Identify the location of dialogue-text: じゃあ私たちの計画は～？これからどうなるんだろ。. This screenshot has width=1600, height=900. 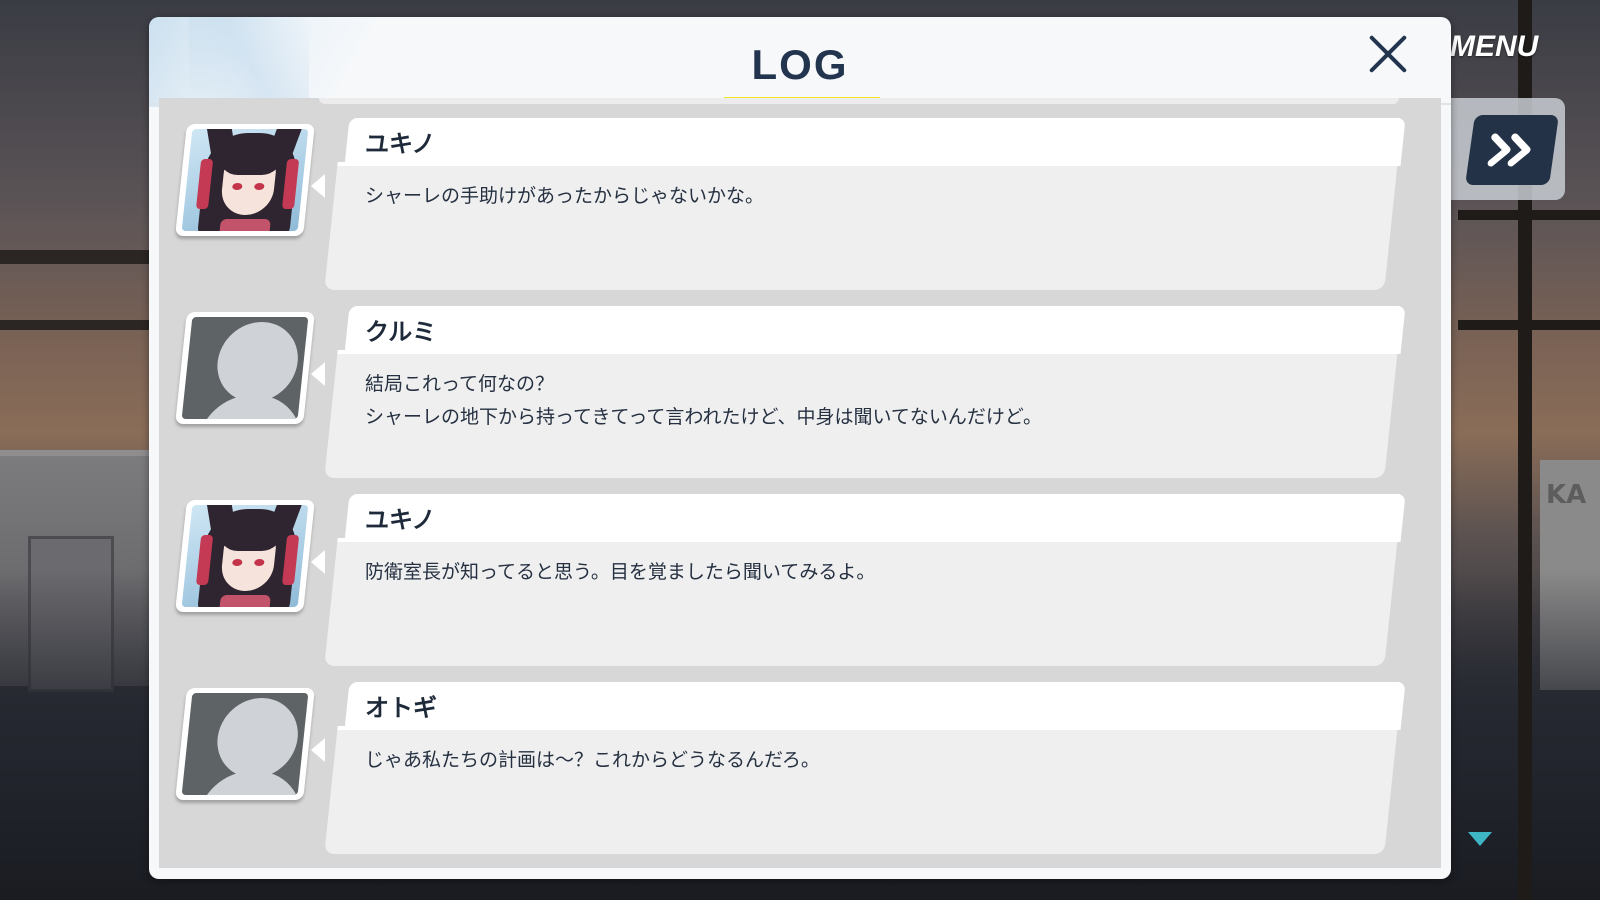
(592, 760).